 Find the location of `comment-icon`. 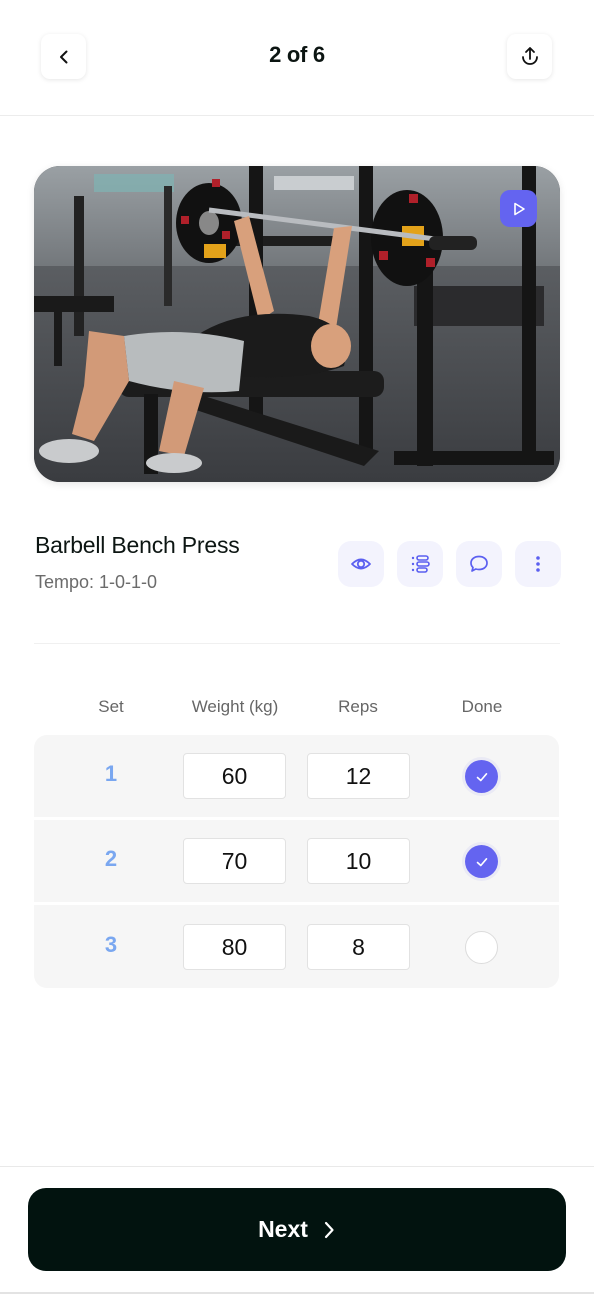

comment-icon is located at coordinates (479, 563).